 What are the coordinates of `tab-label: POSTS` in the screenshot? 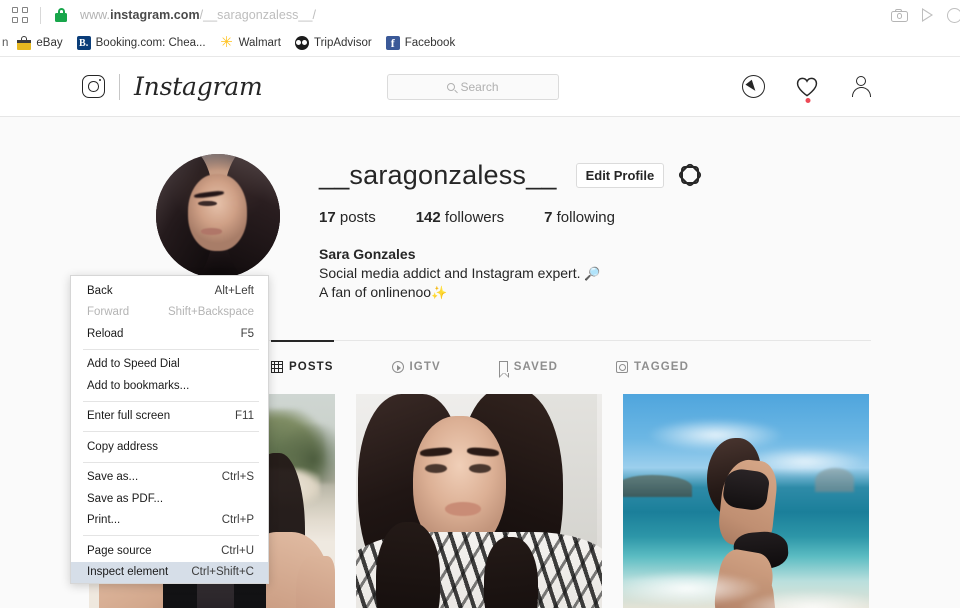 It's located at (311, 367).